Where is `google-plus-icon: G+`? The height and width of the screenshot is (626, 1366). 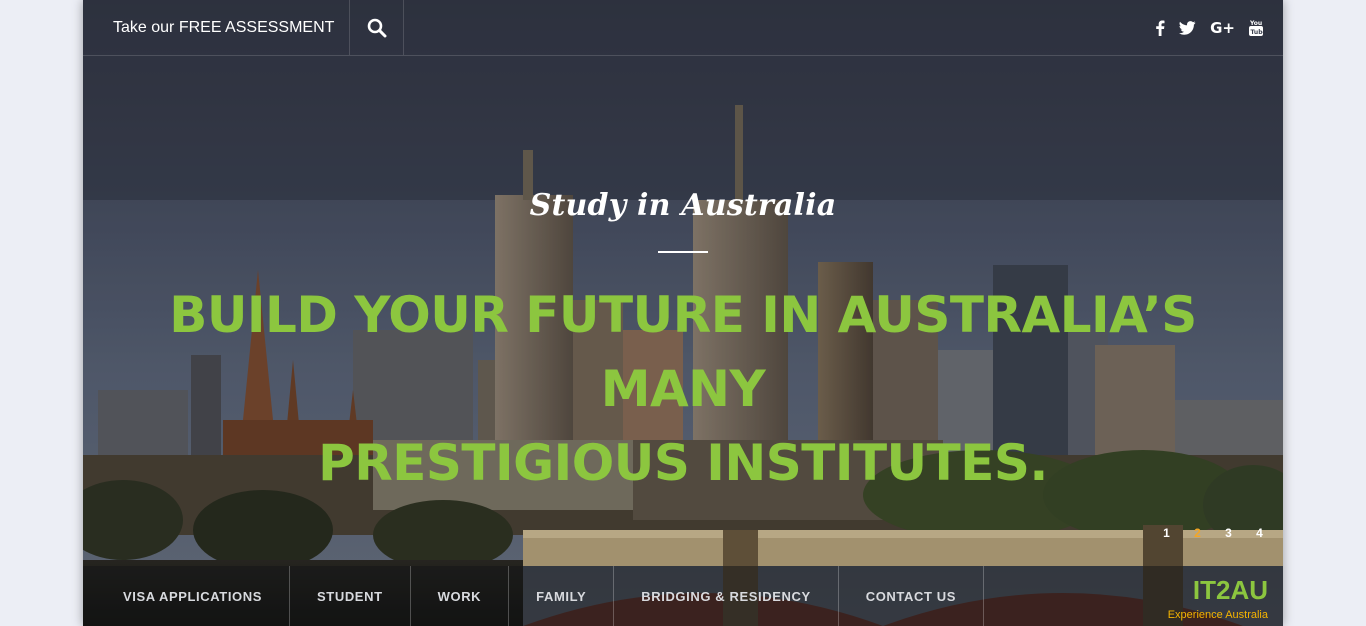
google-plus-icon: G+ is located at coordinates (1222, 28).